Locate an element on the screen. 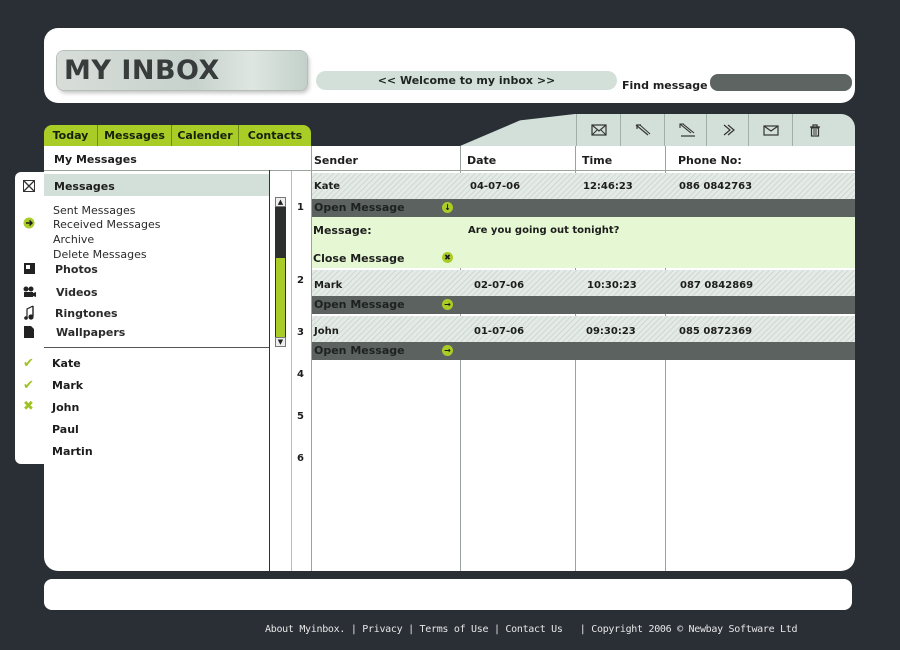  footer-contact-link: Contact Us is located at coordinates (534, 629).